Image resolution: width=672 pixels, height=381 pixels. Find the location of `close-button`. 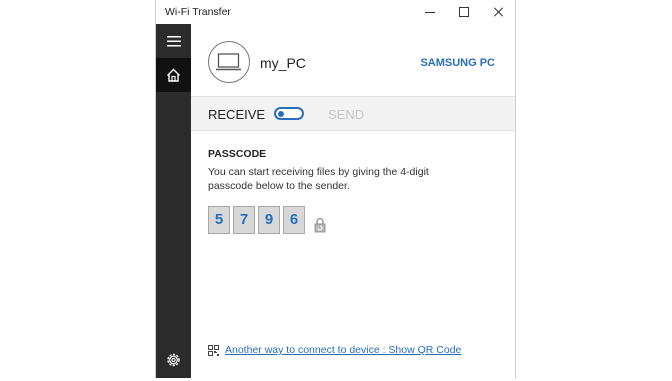

close-button is located at coordinates (498, 12).